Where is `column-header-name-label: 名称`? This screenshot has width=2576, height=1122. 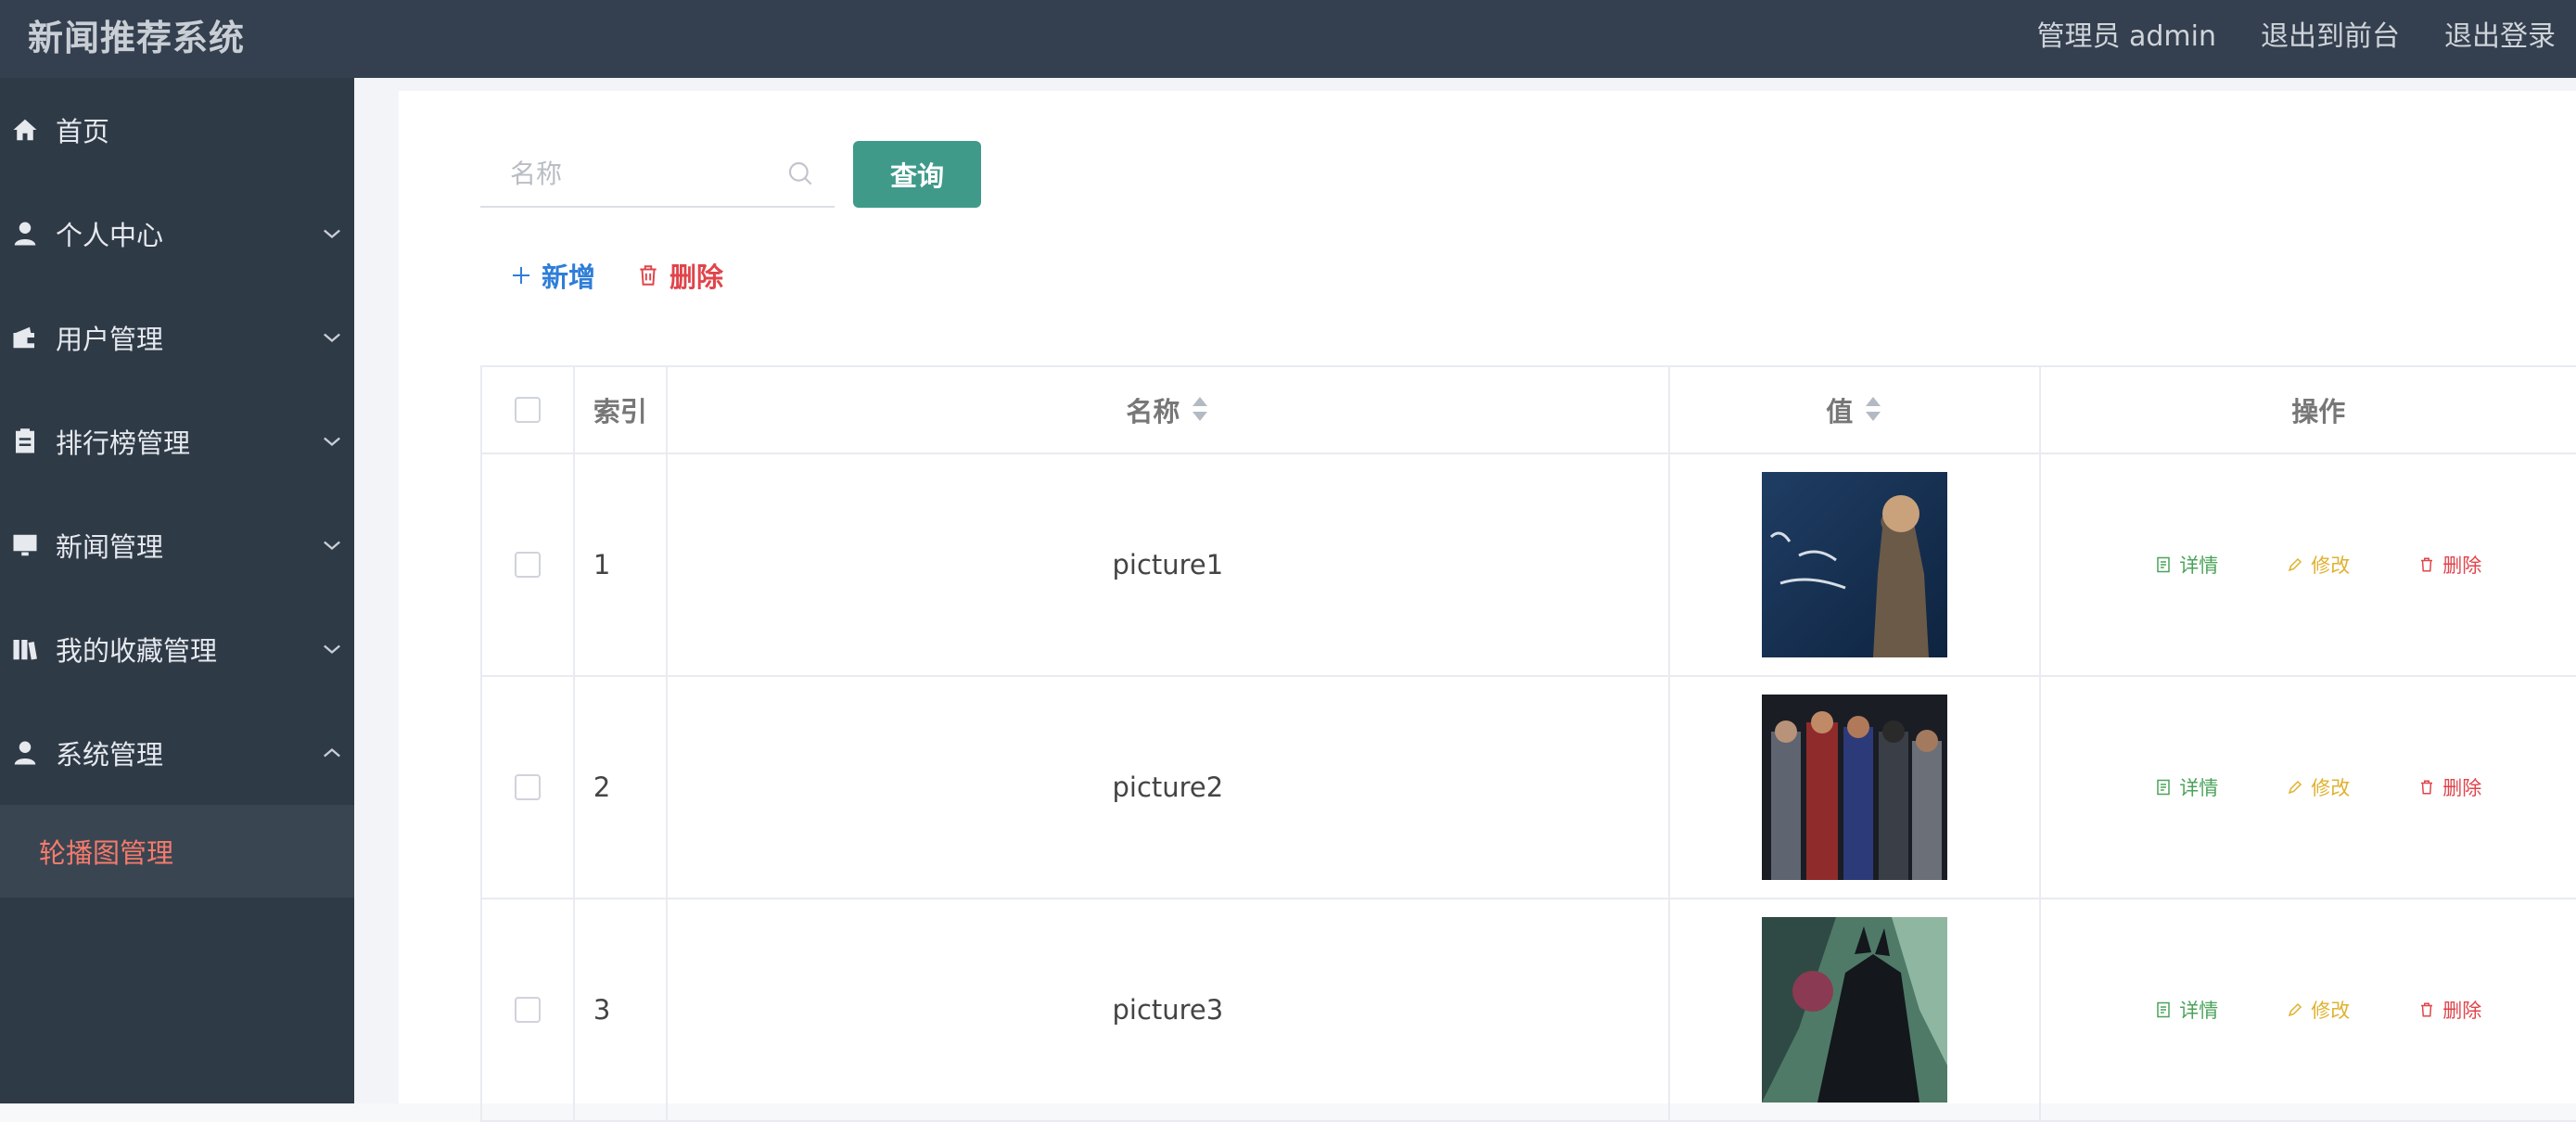 column-header-name-label: 名称 is located at coordinates (1153, 411).